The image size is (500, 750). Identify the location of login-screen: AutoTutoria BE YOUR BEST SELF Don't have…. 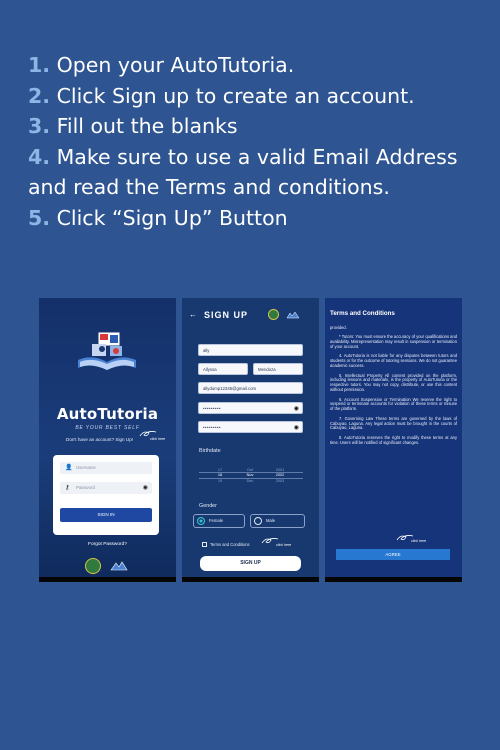
(107, 440).